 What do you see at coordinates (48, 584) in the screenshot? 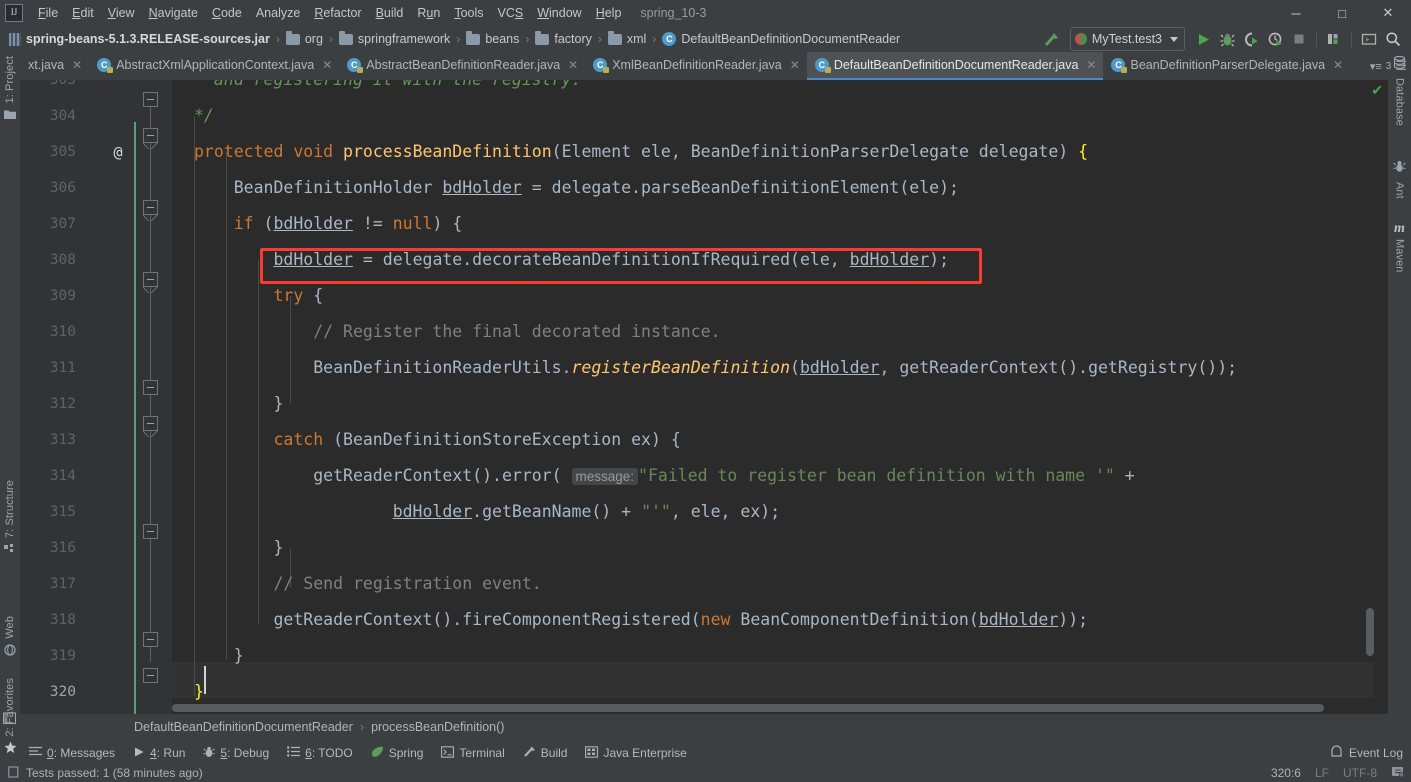
I see `line-number-317: 317` at bounding box center [48, 584].